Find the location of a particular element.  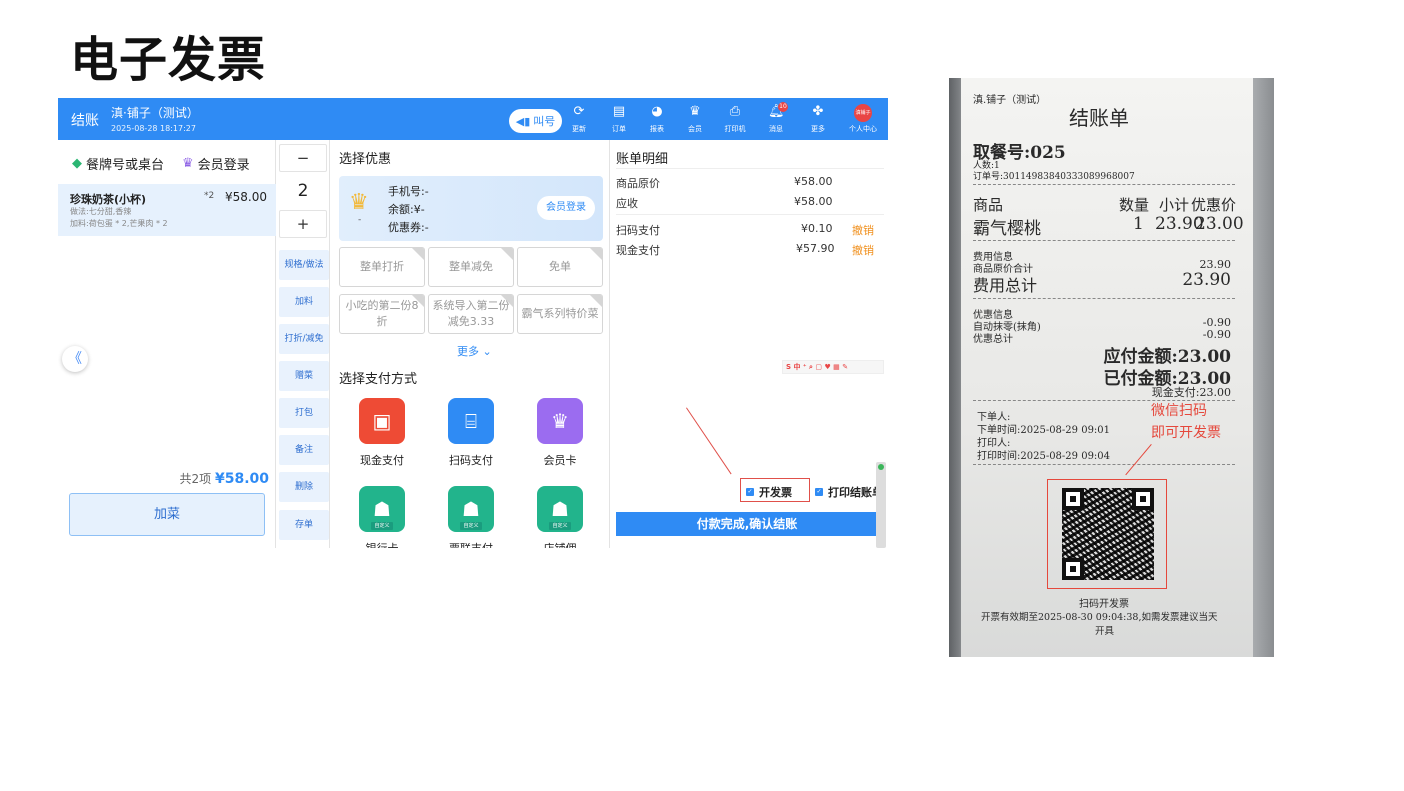

item-actions-panel: − 2 + 规格/做法 加料 打折/减免 赠菜 打包 备注 删除 存单 is located at coordinates (303, 344).